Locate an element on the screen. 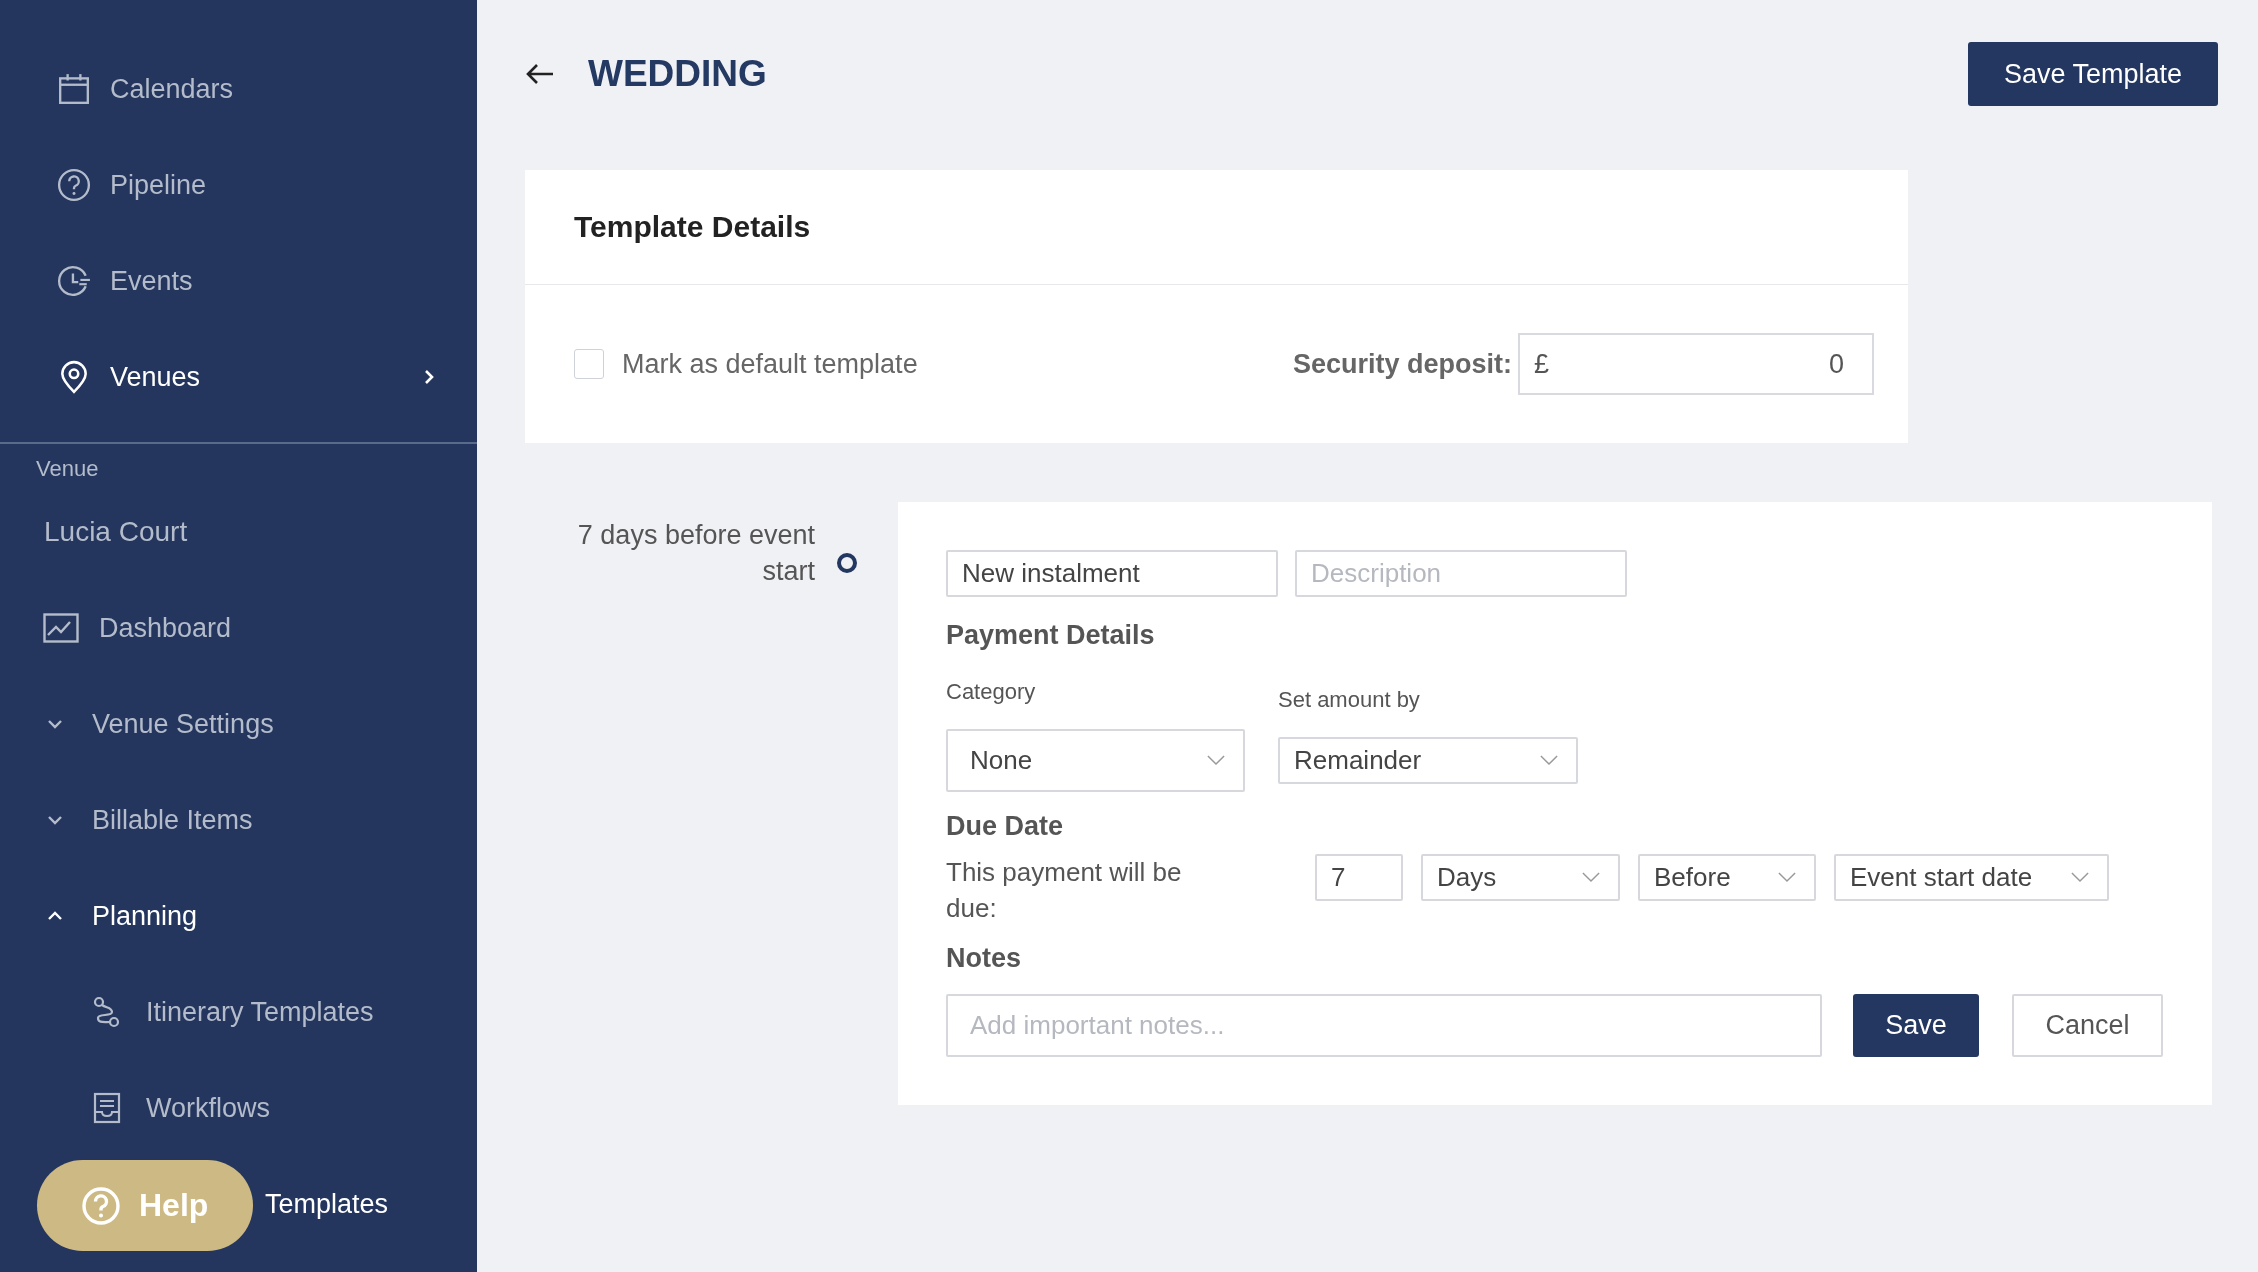 The width and height of the screenshot is (2258, 1272). line-chart-icon is located at coordinates (61, 628).